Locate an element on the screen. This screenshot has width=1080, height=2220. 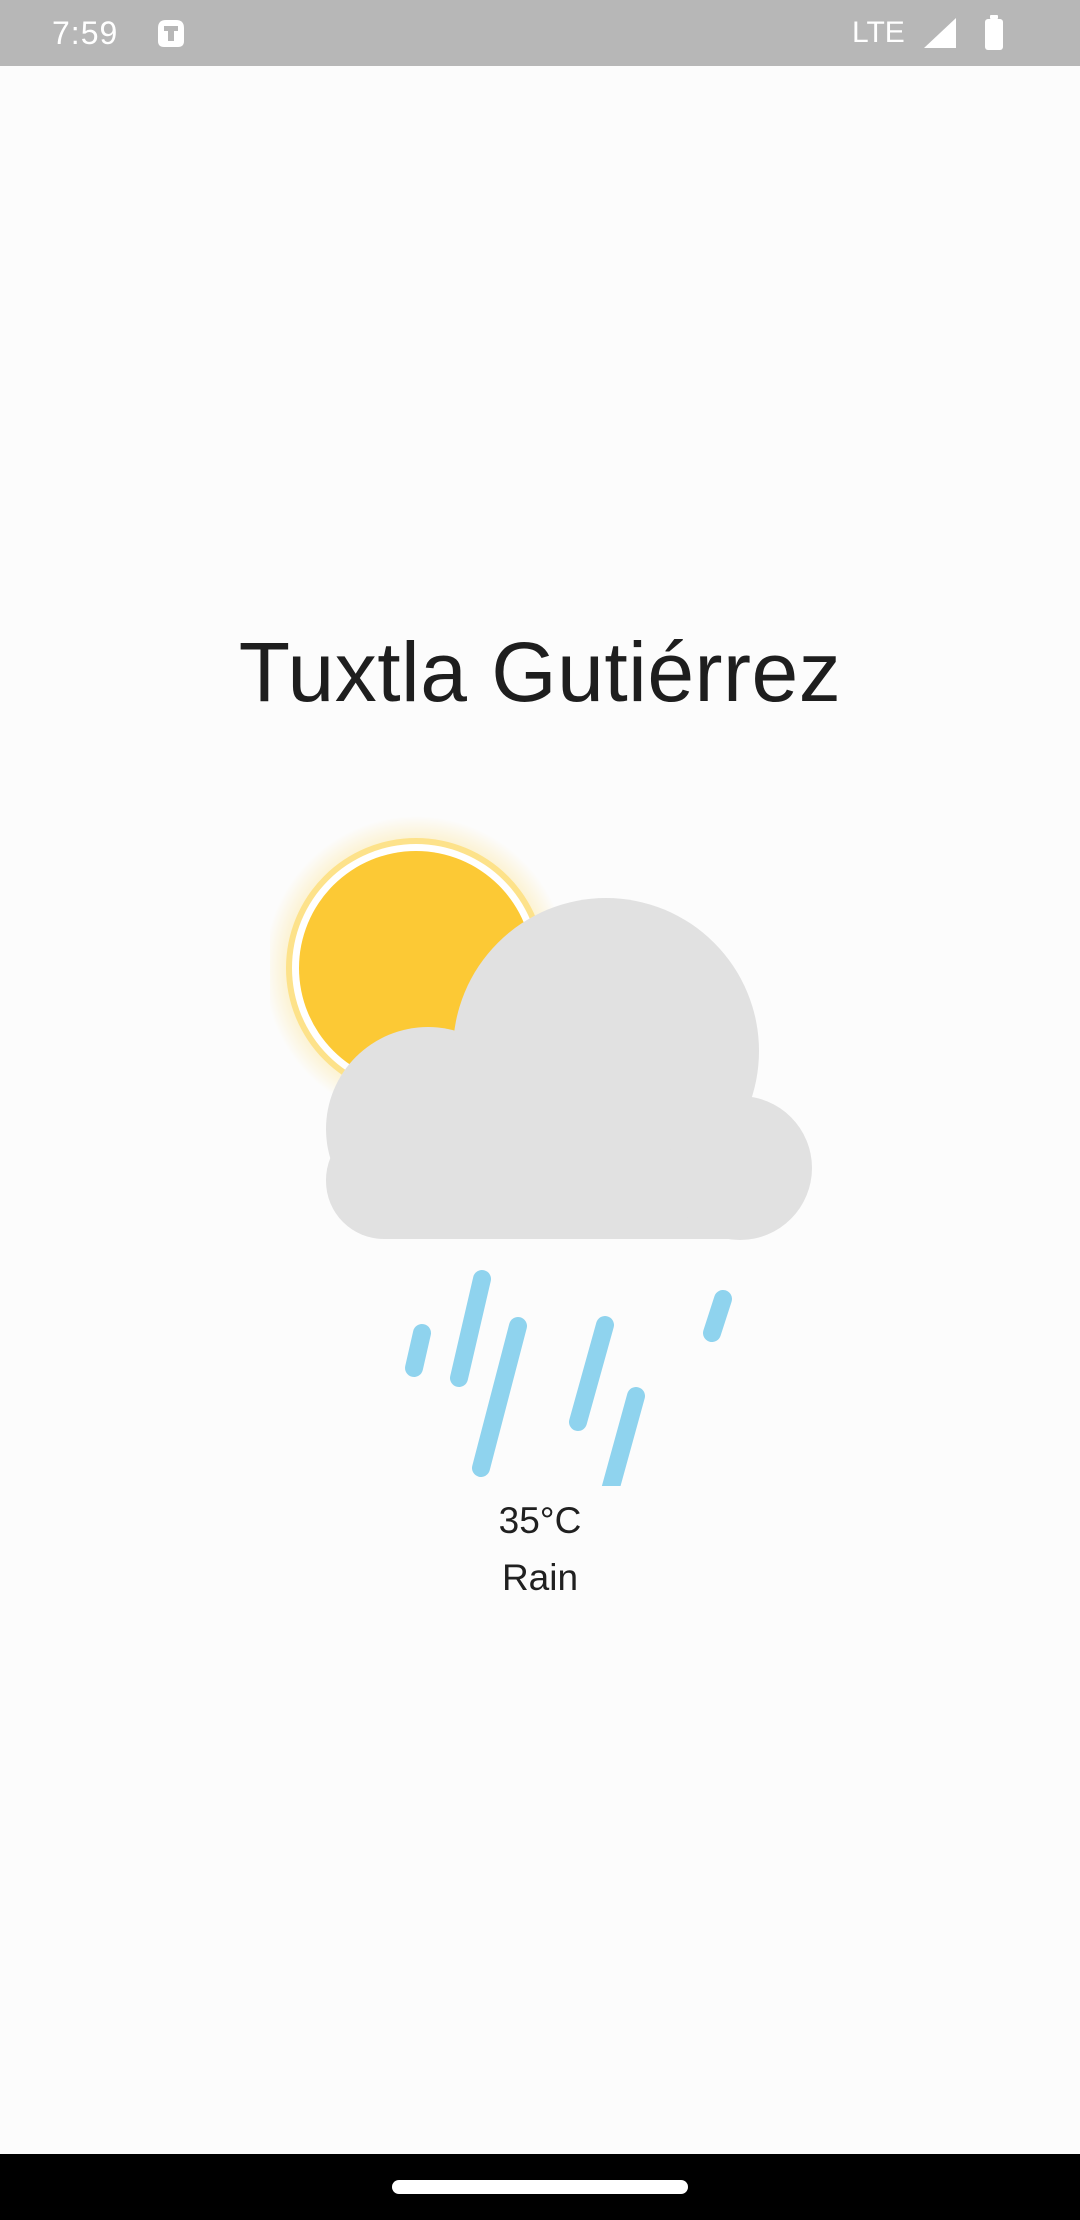
signal-icon is located at coordinates (940, 33).